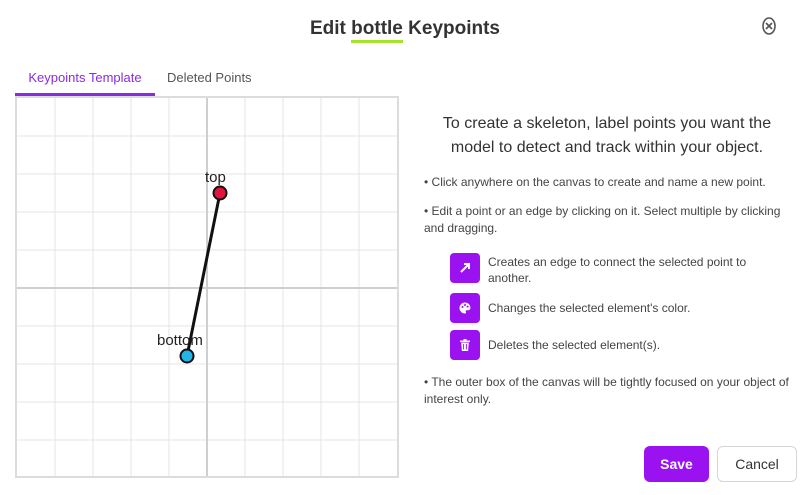  I want to click on tab-deleted-points: Deleted Points, so click(209, 81).